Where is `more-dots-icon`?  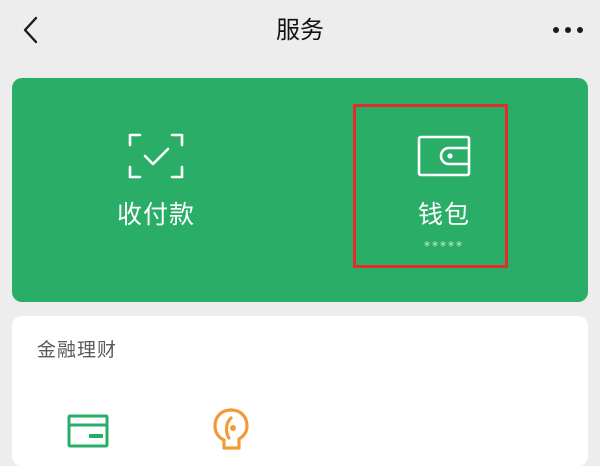 more-dots-icon is located at coordinates (568, 30).